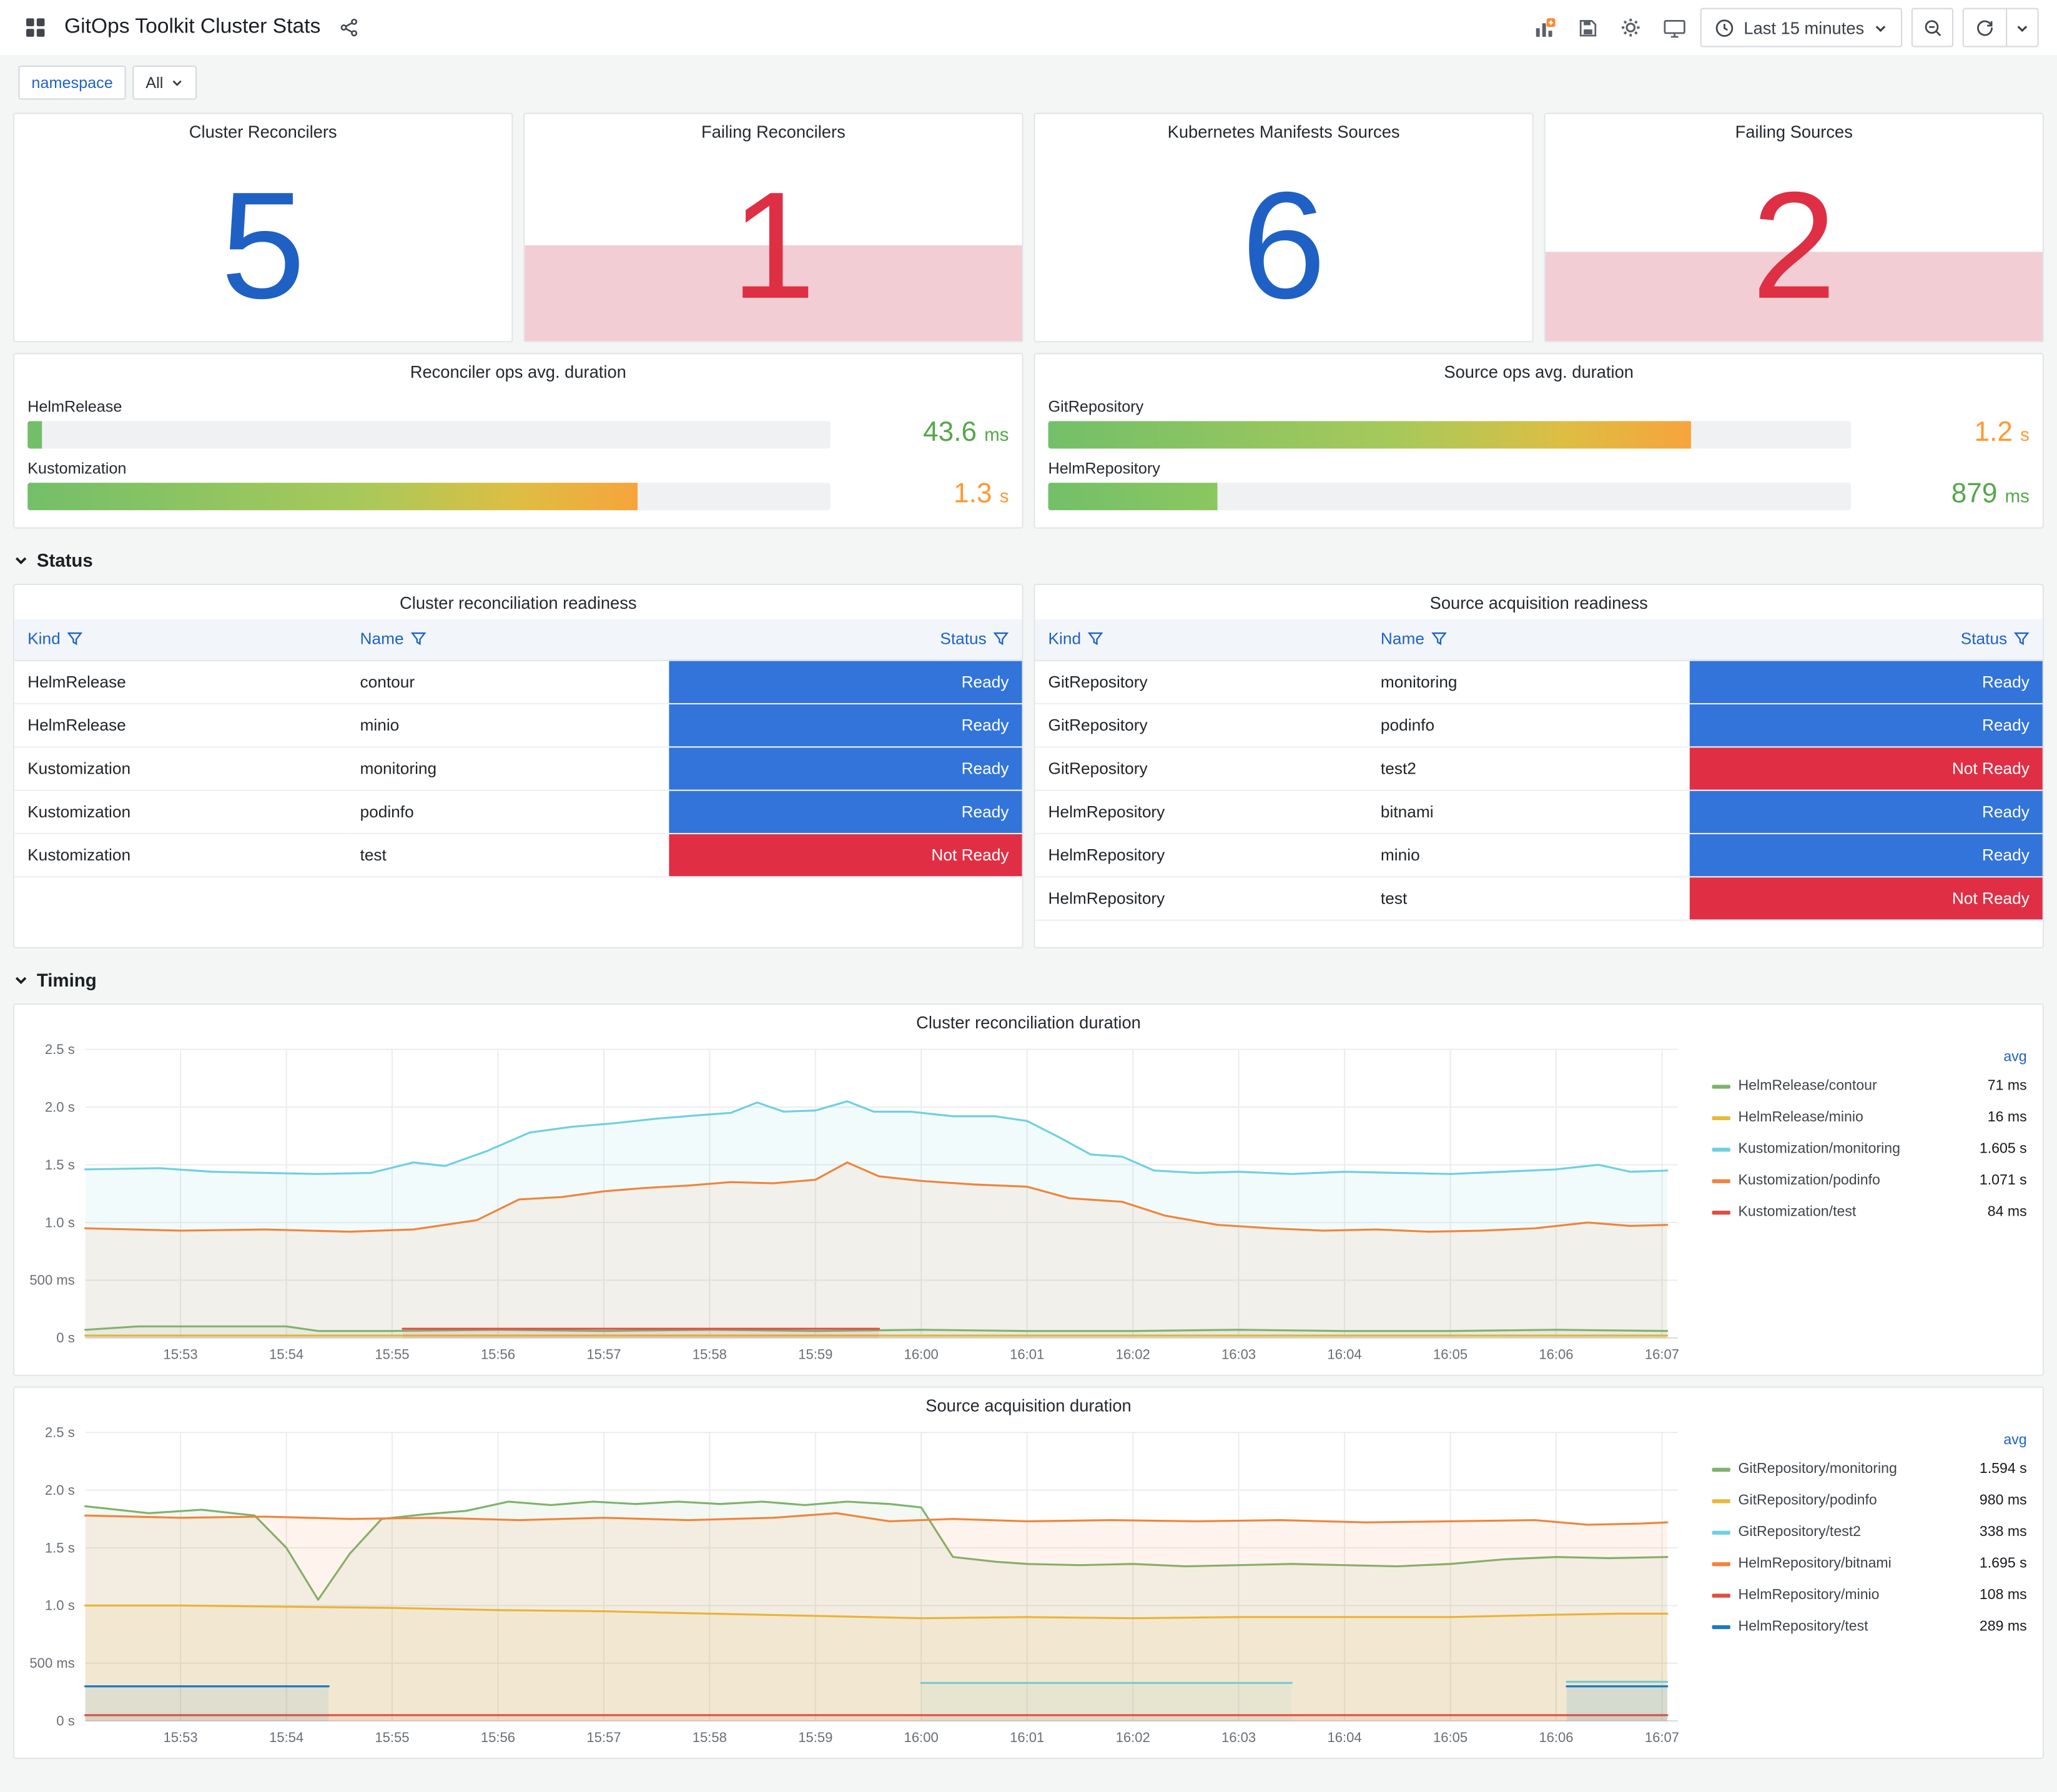  What do you see at coordinates (2007, 1212) in the screenshot?
I see `legend-series-avg: 84 ms` at bounding box center [2007, 1212].